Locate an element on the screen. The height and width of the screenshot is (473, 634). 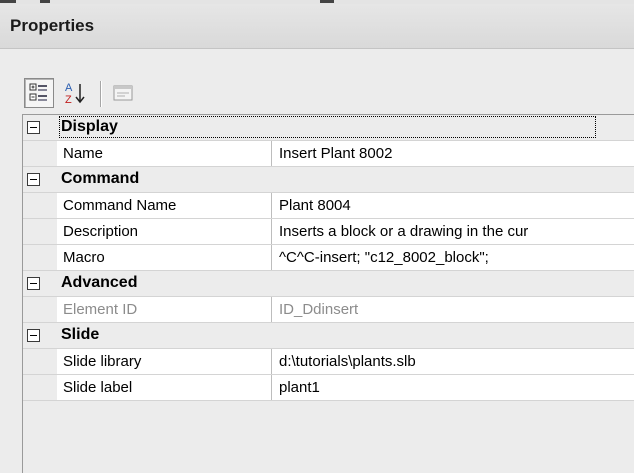
property-row-slide-library: Slide library d:\tutorials\plants.slb is located at coordinates (328, 362).